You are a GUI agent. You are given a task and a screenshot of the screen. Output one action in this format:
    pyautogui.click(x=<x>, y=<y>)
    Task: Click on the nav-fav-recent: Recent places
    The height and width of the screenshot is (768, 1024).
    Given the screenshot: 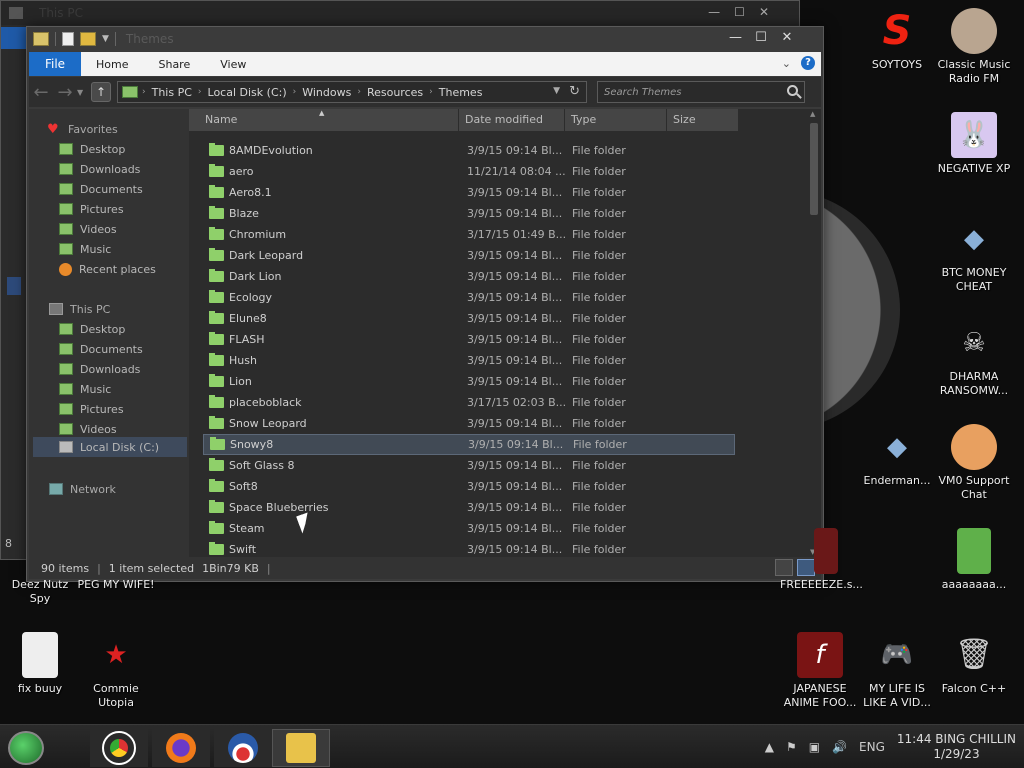 What is the action you would take?
    pyautogui.click(x=107, y=269)
    